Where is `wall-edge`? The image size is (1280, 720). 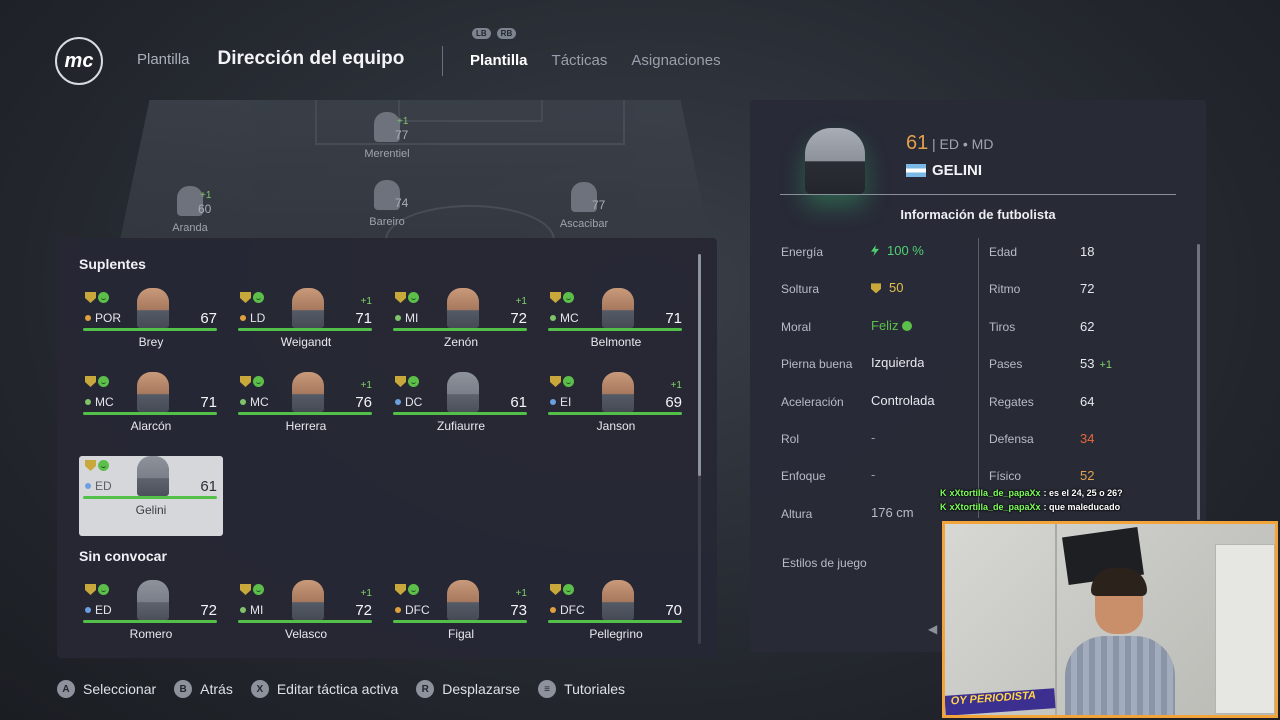
wall-edge is located at coordinates (1056, 619).